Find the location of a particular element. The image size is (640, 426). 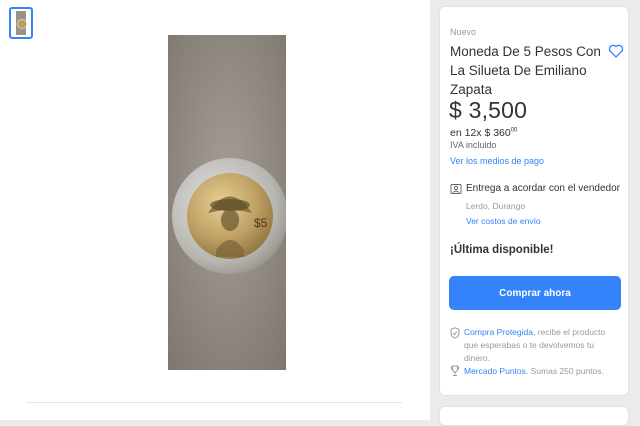

payment-methods-link: Ver los medios de pago is located at coordinates (497, 161).